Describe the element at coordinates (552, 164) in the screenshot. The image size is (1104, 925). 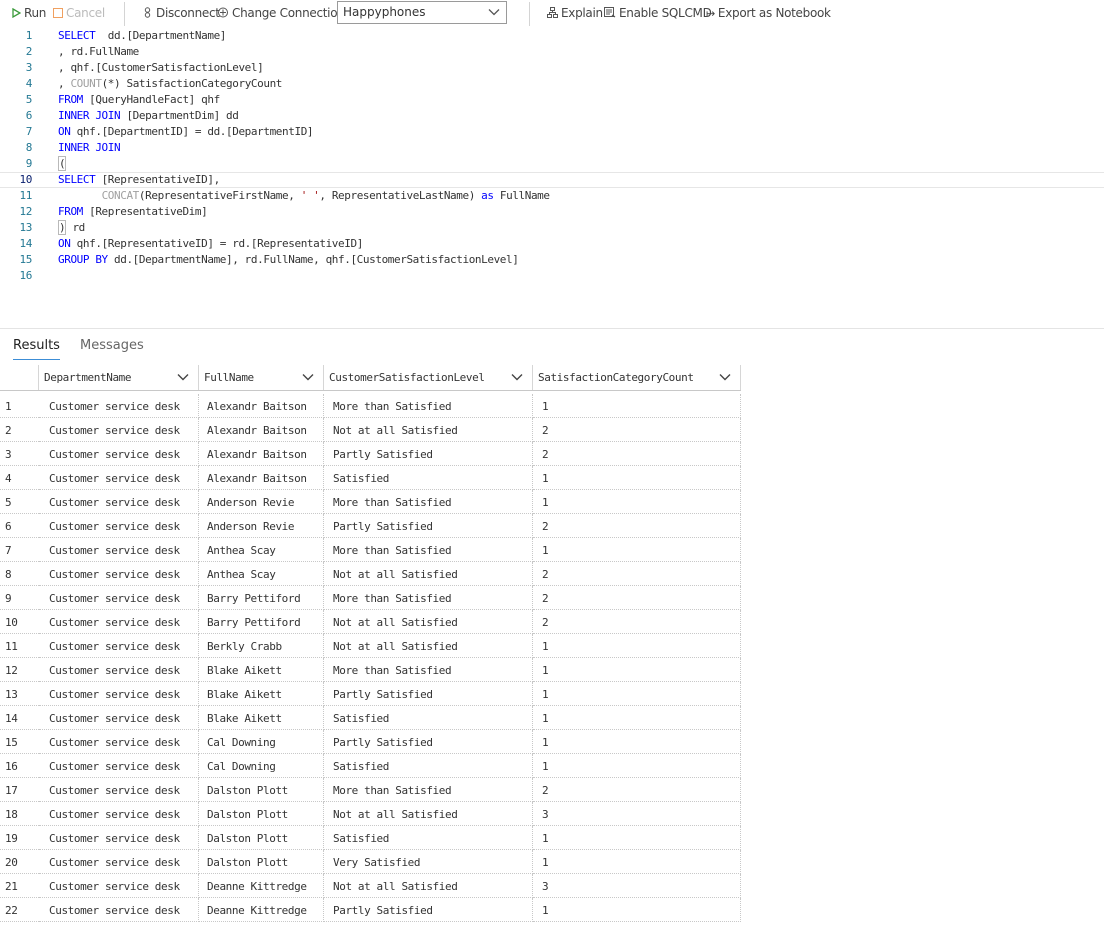
I see `editor-line: 9(` at that location.